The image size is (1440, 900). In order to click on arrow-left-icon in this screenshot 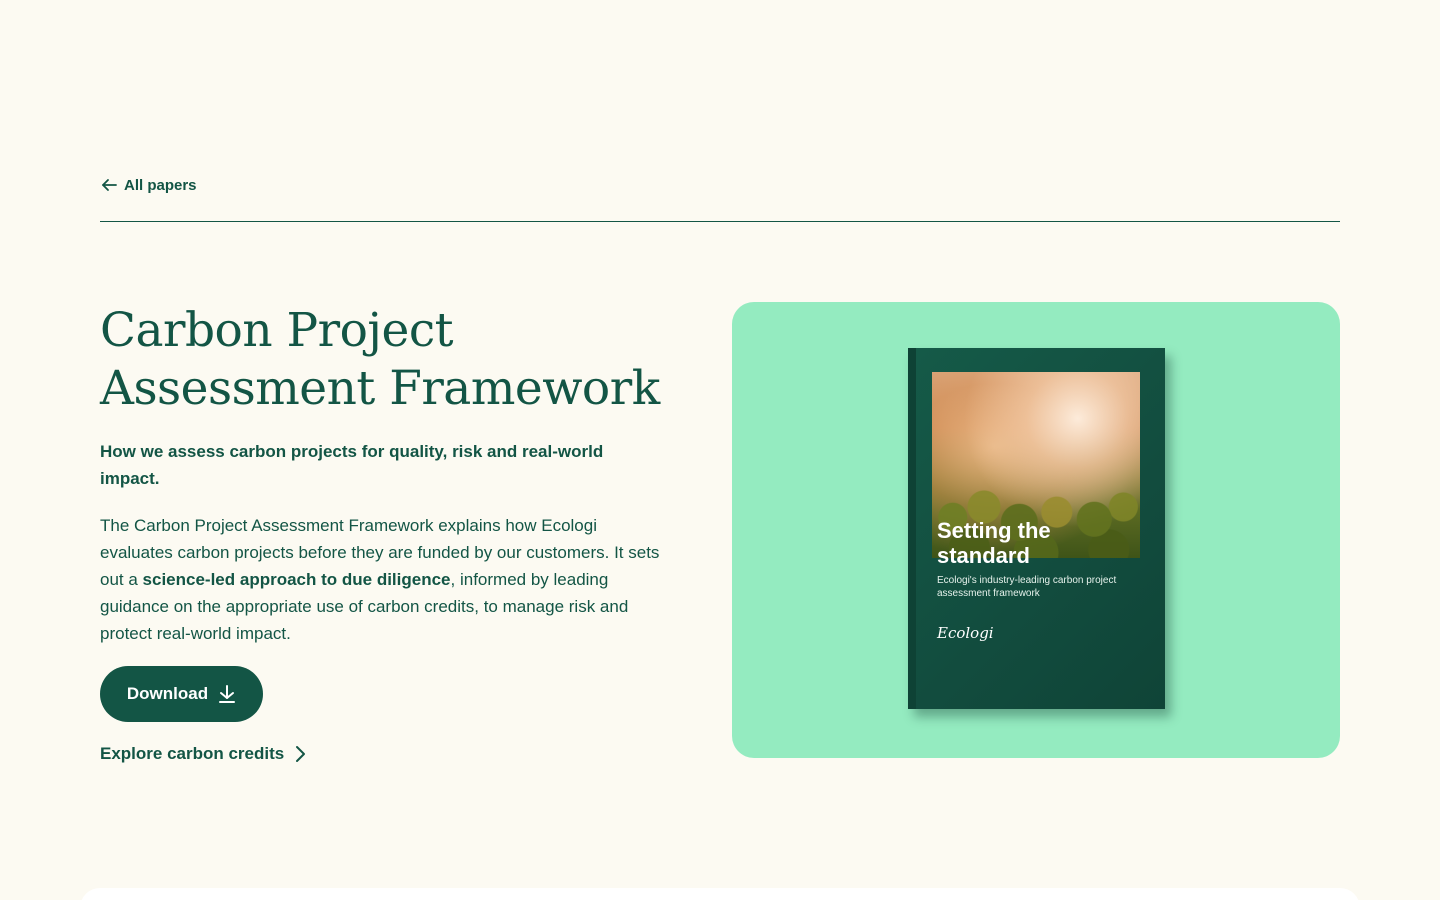, I will do `click(109, 185)`.